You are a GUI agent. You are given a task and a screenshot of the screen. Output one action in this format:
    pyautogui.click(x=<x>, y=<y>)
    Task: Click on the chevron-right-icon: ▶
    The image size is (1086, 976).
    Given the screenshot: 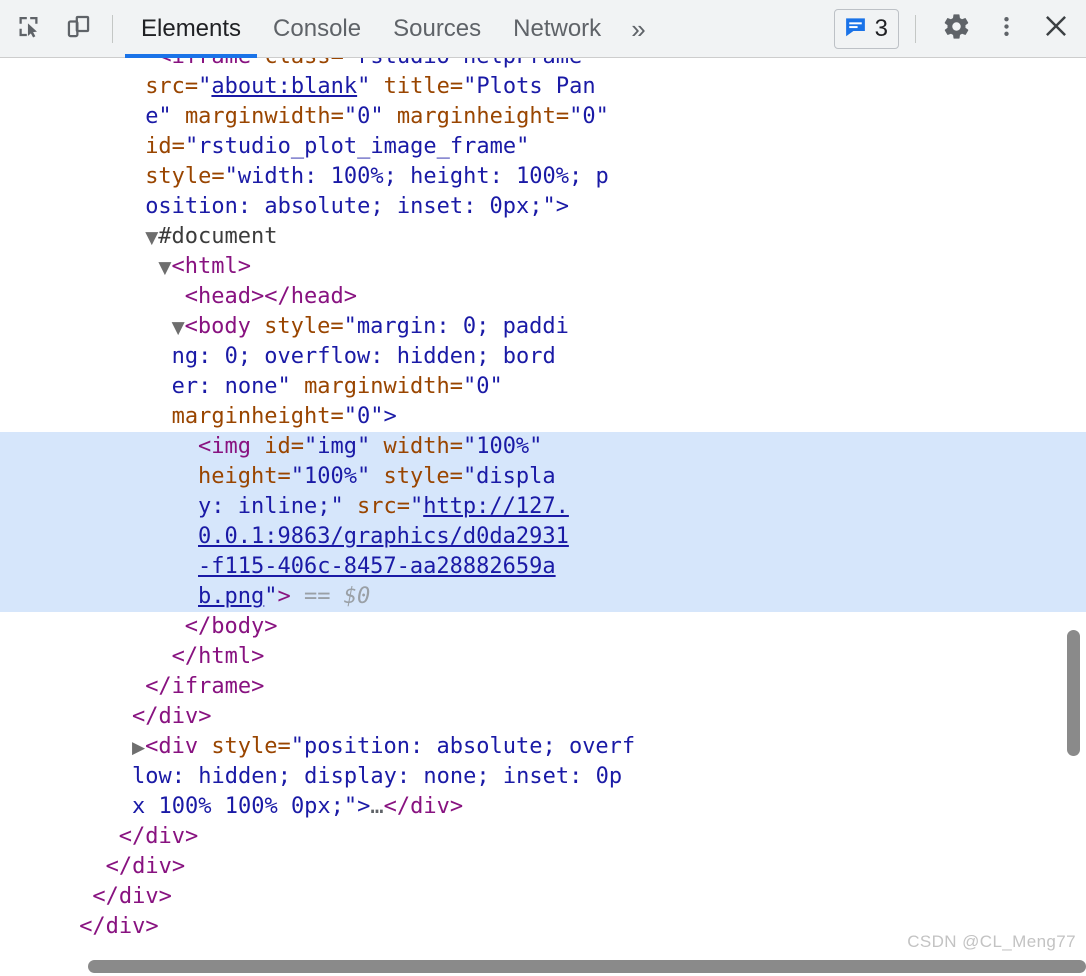 What is the action you would take?
    pyautogui.click(x=138, y=748)
    